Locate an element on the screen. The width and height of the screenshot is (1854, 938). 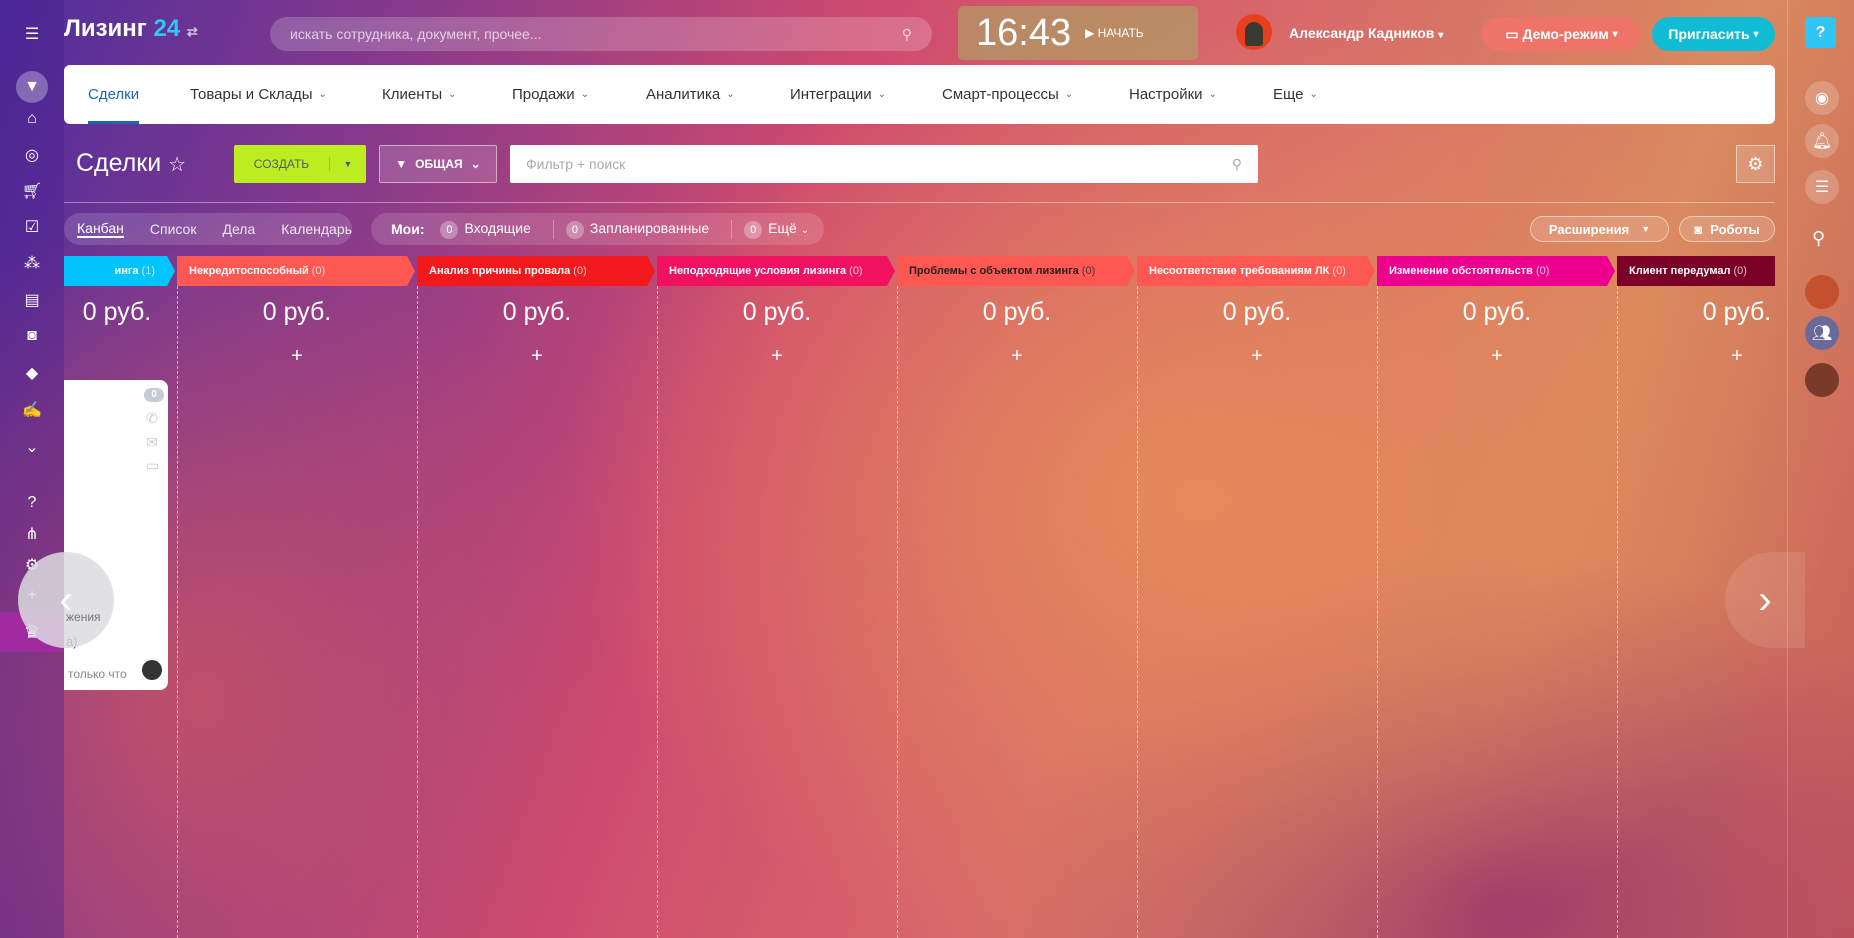
more-icon: ⌄ is located at coordinates (32, 447).